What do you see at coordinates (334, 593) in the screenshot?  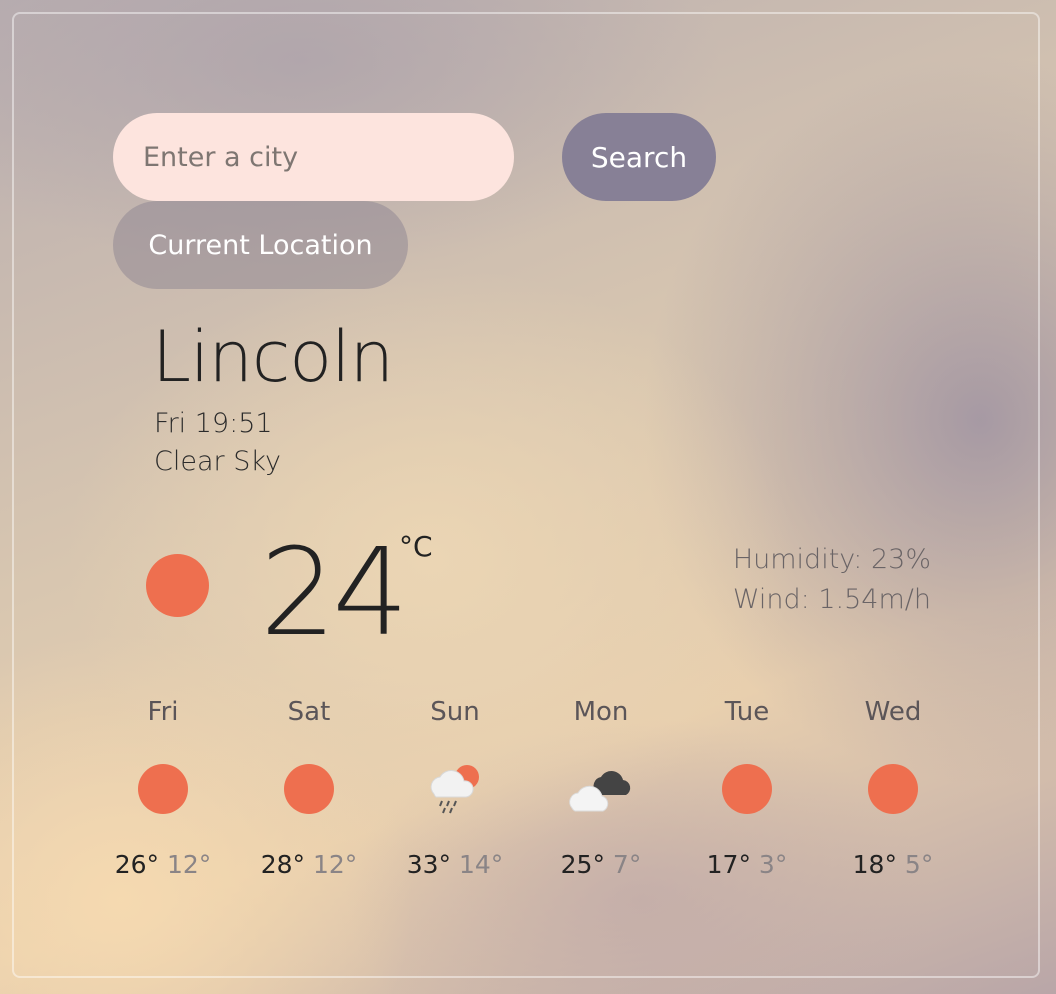 I see `current-temperature: 24` at bounding box center [334, 593].